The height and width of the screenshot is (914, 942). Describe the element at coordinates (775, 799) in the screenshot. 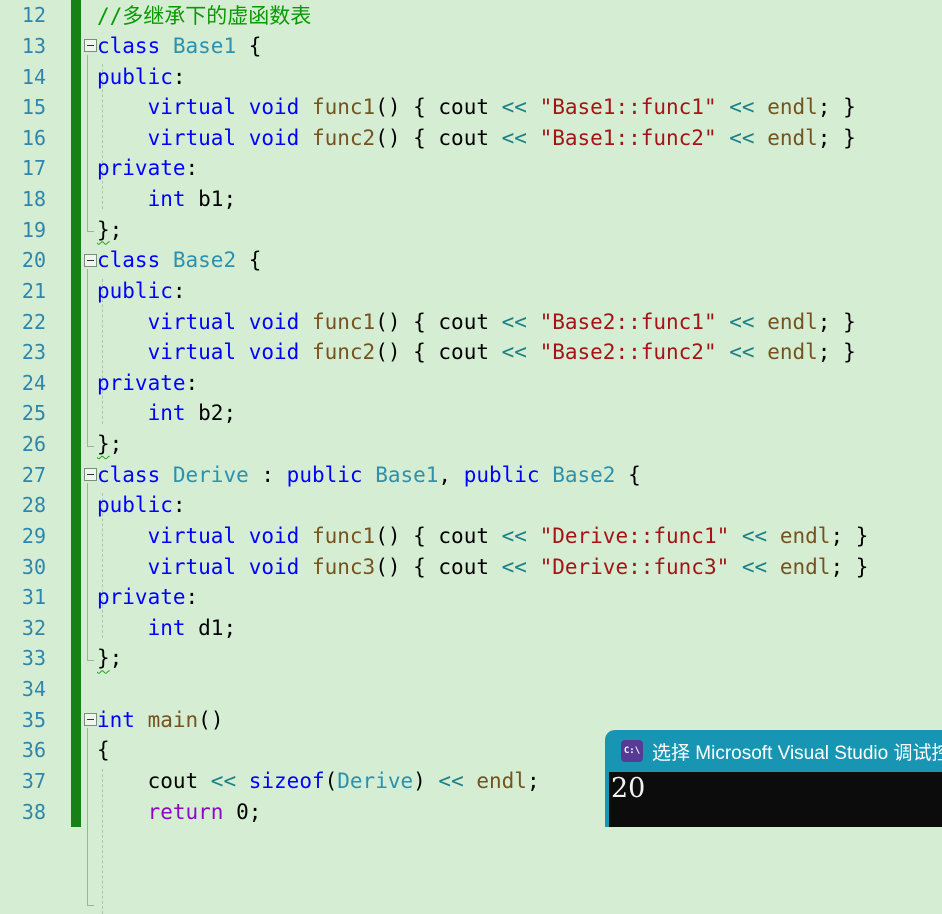

I see `console-output-area: 20` at that location.